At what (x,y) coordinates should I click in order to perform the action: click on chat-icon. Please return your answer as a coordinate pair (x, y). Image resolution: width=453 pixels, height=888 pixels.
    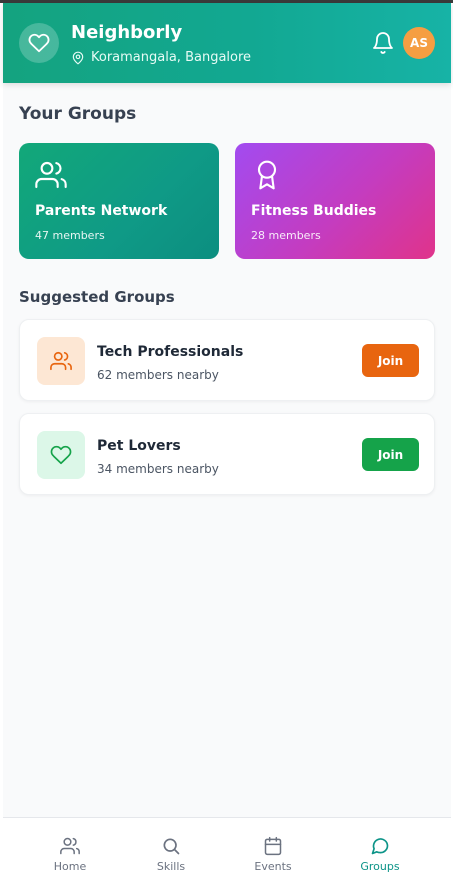
    Looking at the image, I should click on (380, 846).